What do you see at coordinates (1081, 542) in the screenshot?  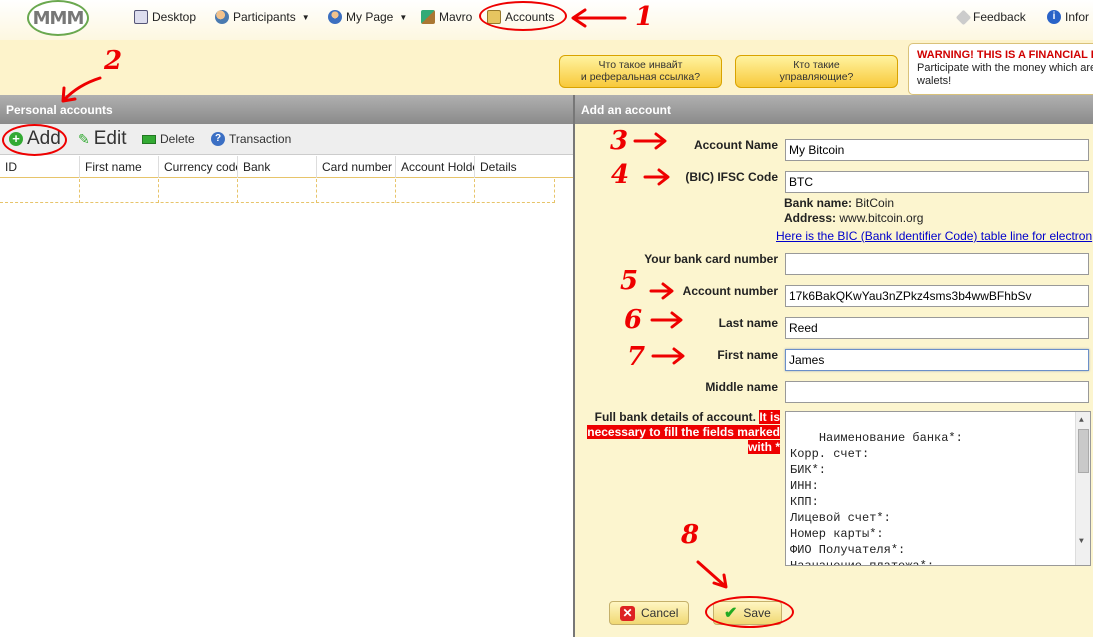 I see `scroll-down-icon: ▼` at bounding box center [1081, 542].